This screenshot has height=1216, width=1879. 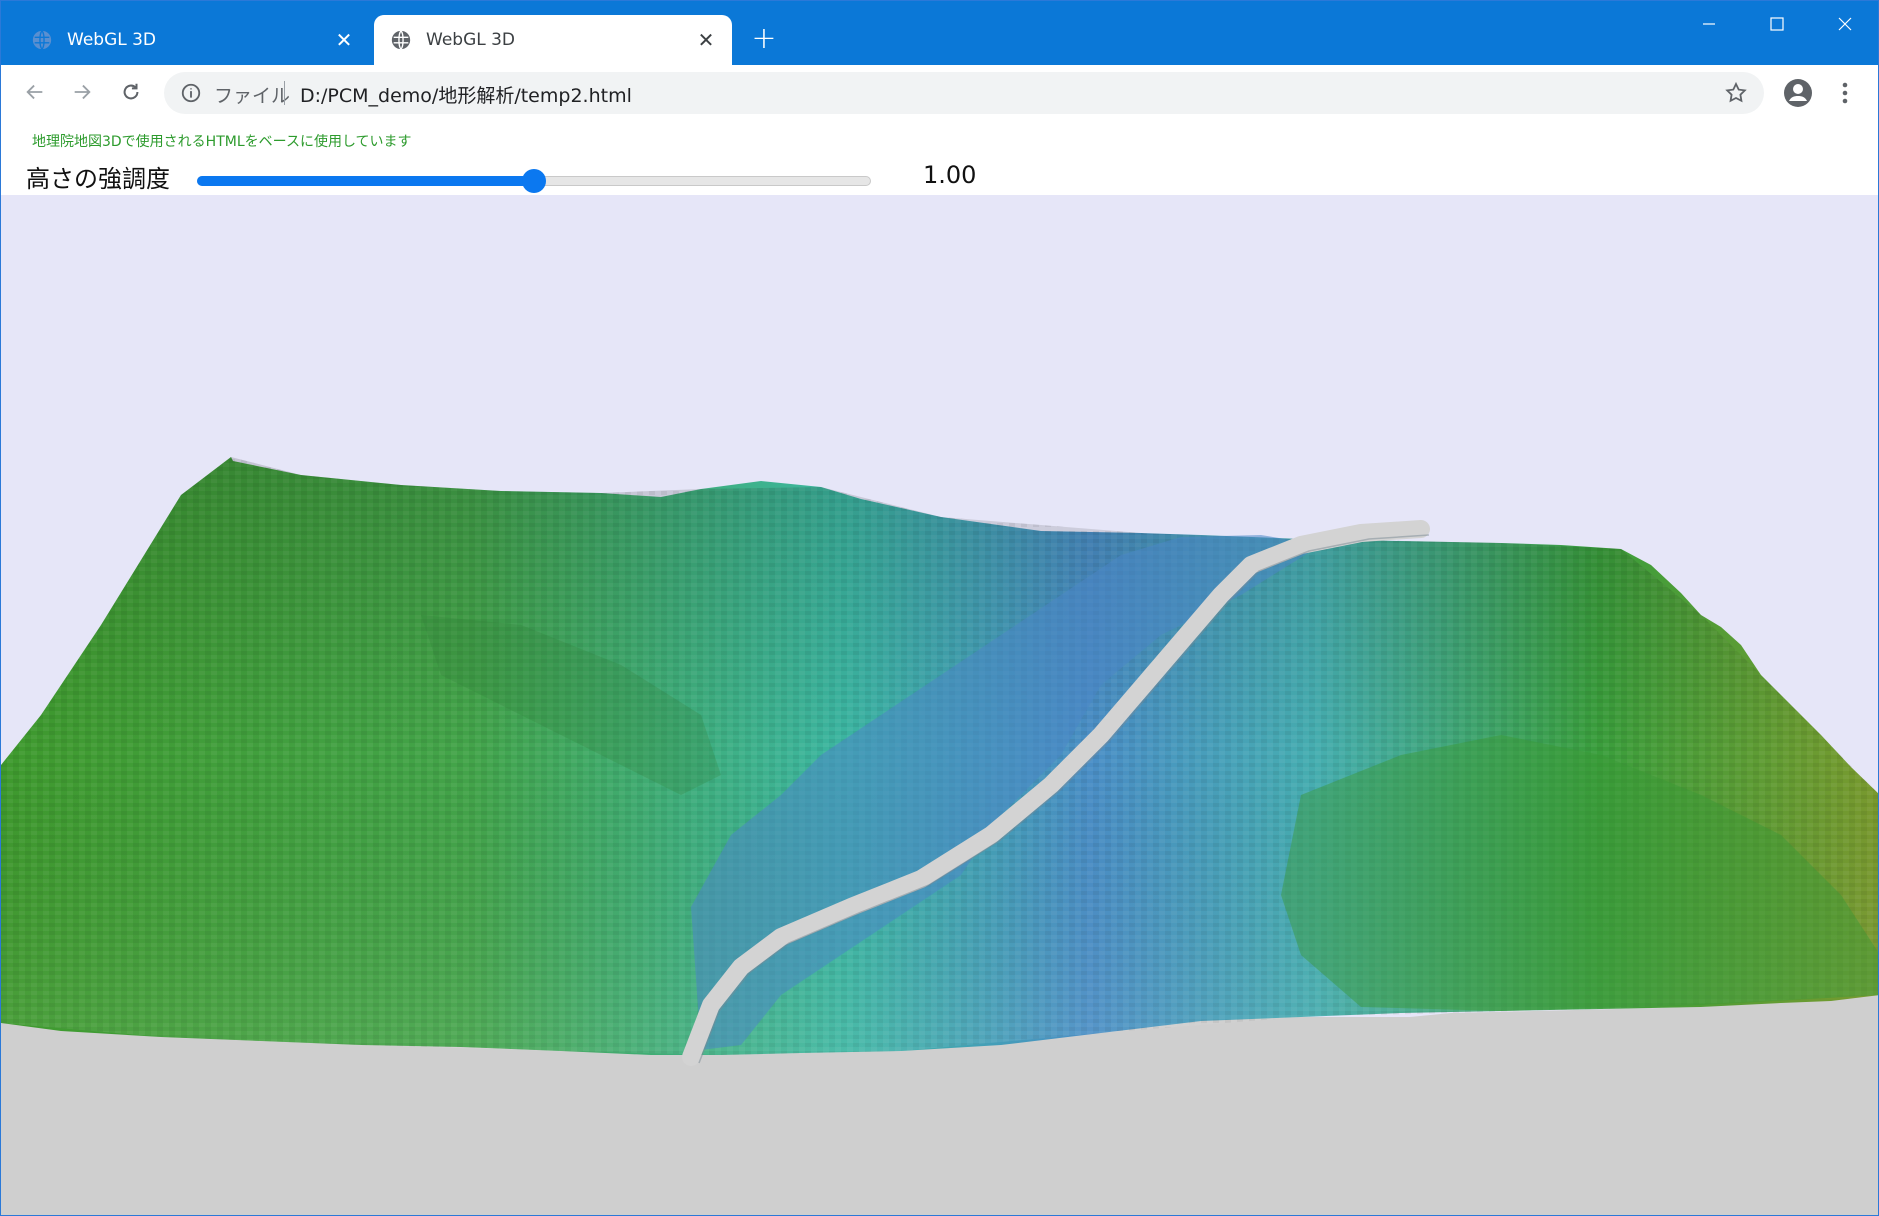 I want to click on star-icon, so click(x=1736, y=93).